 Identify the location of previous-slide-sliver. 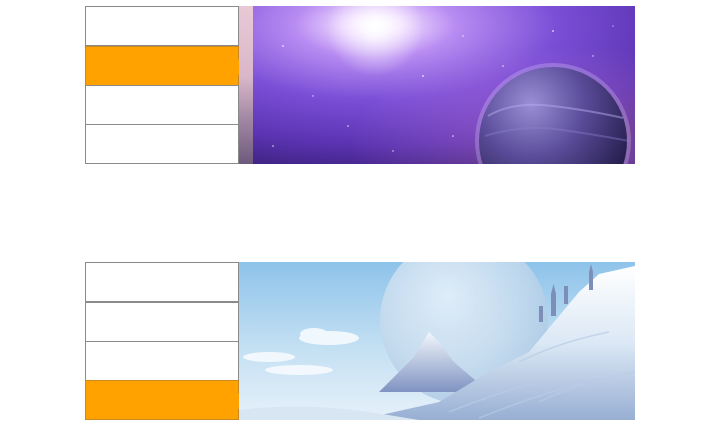
(246, 85).